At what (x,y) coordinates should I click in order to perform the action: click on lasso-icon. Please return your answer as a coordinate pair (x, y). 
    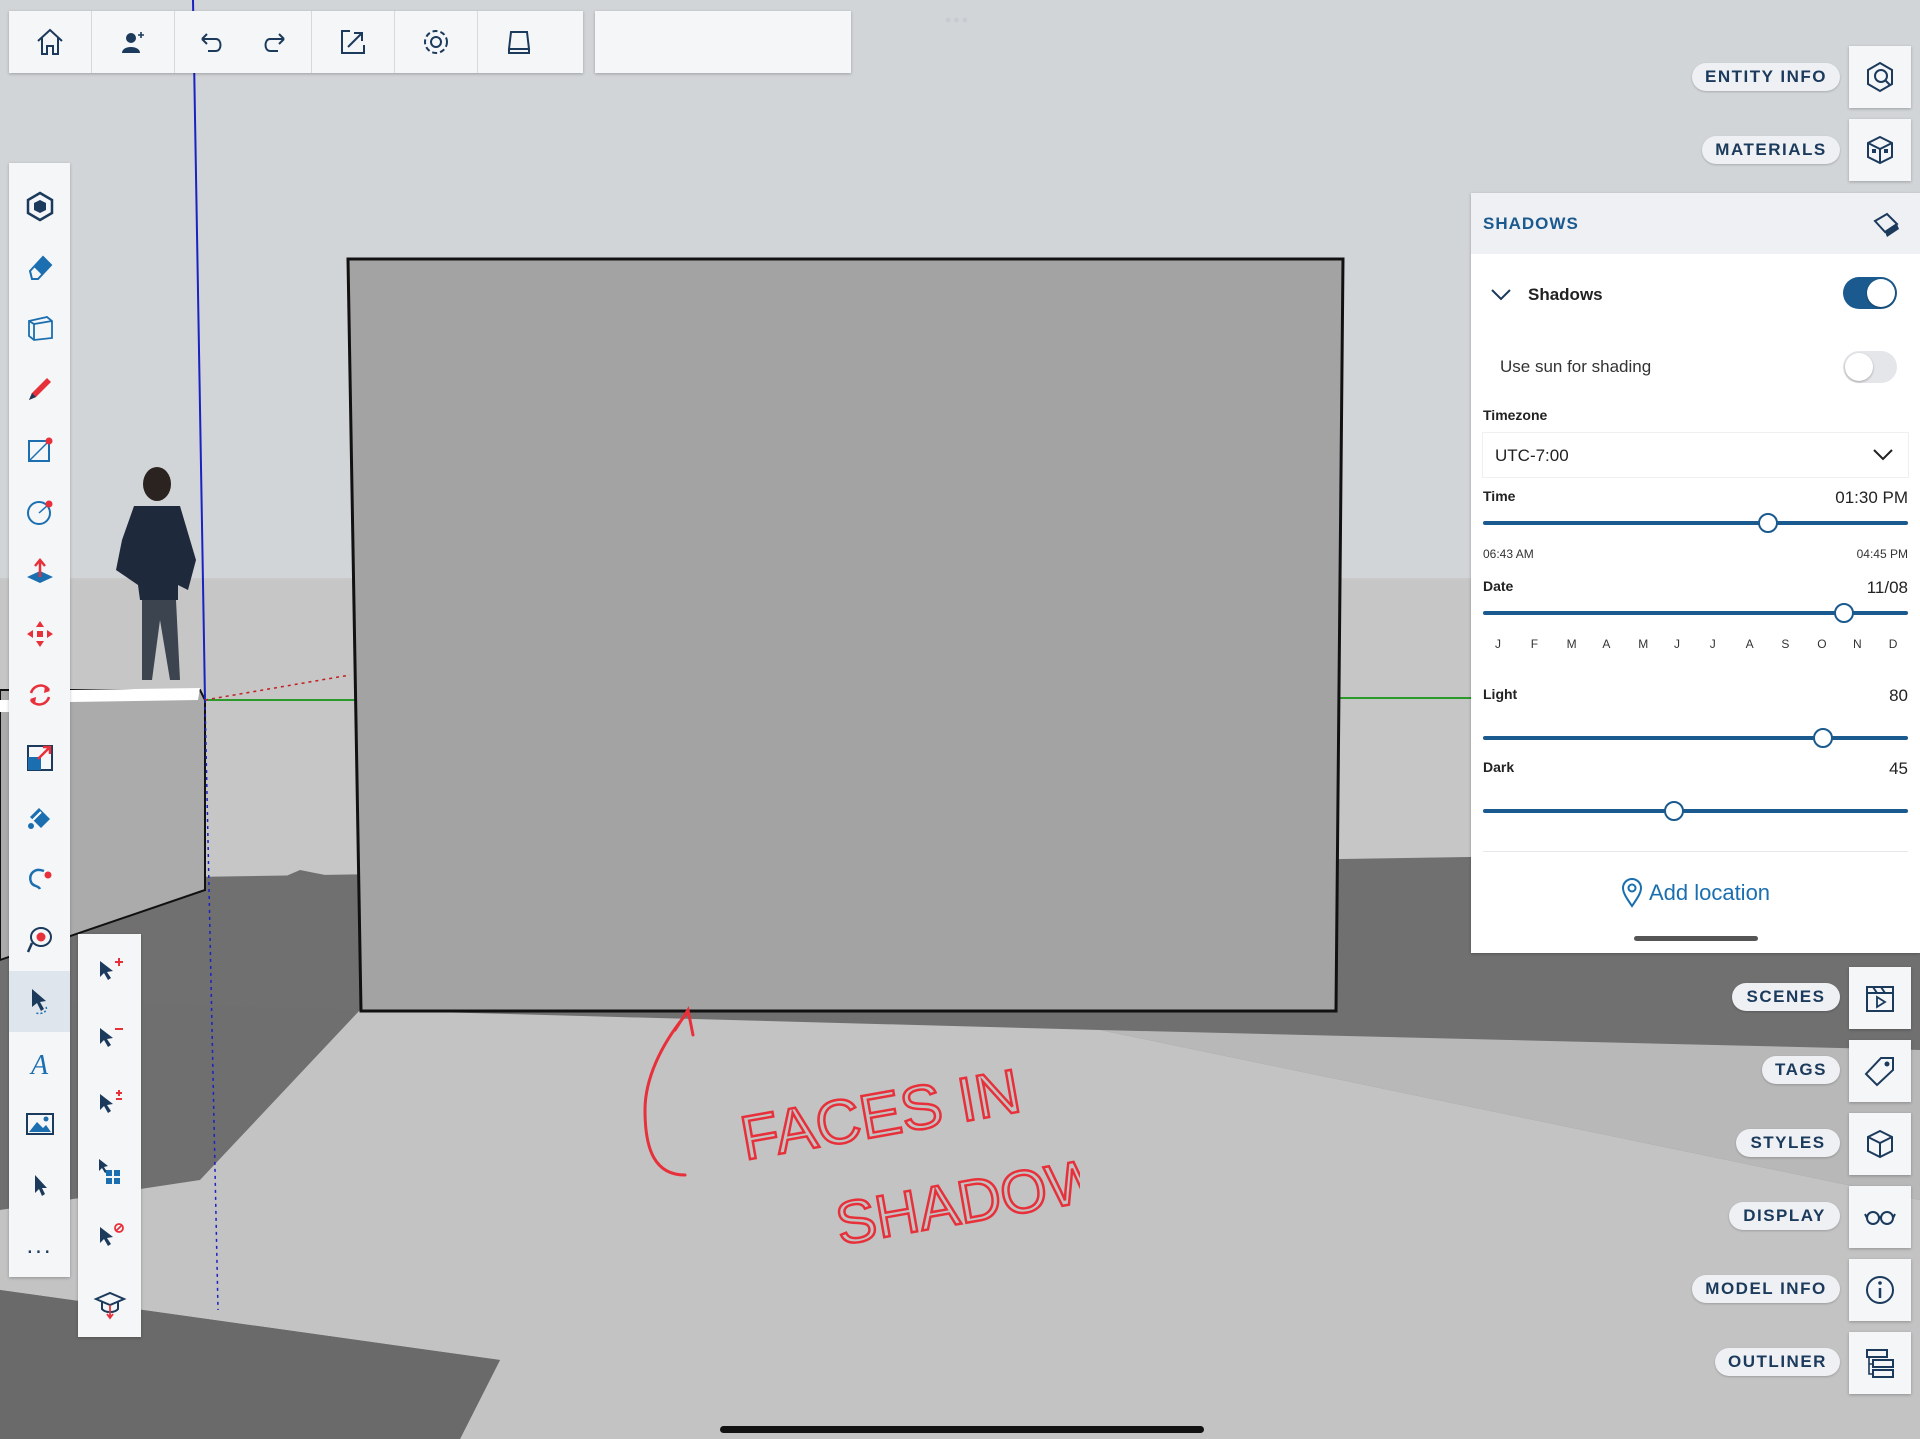
    Looking at the image, I should click on (39, 879).